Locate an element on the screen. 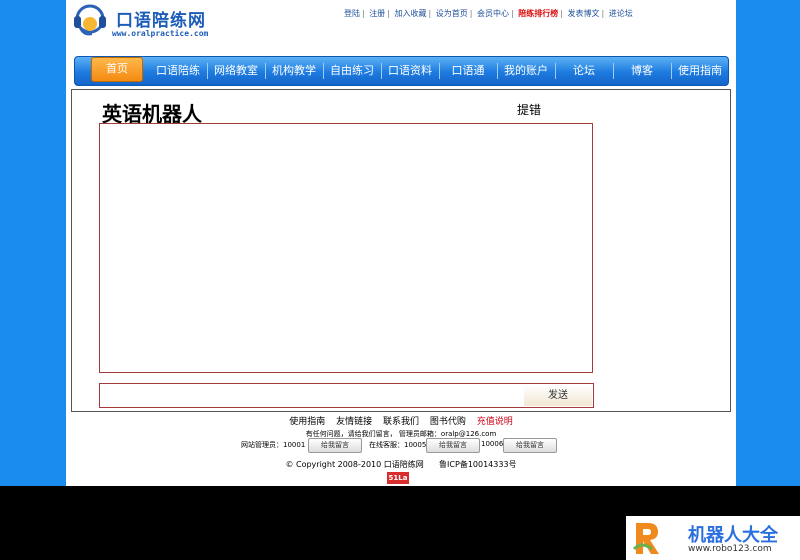 This screenshot has width=800, height=560. message-input is located at coordinates (313, 396).